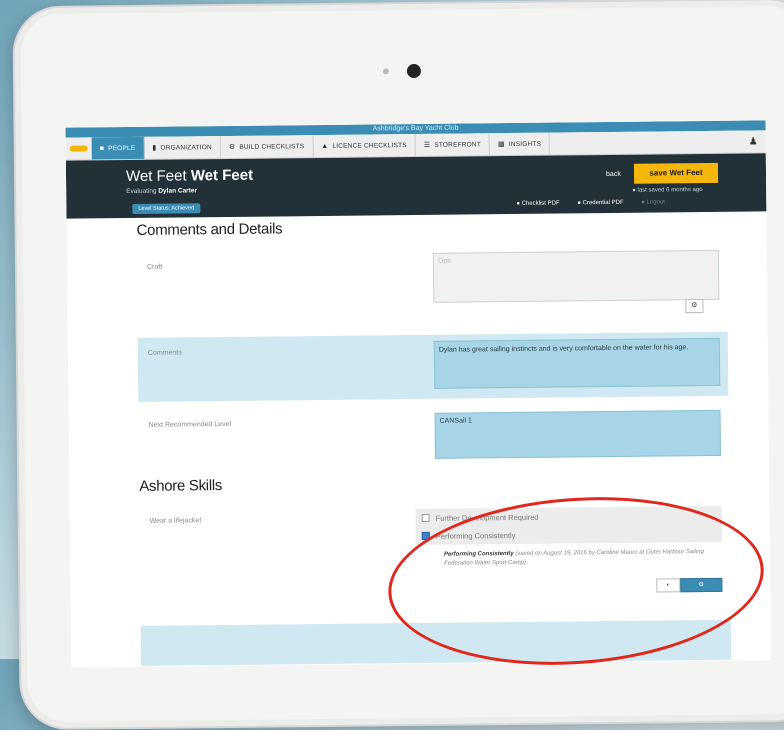  What do you see at coordinates (576, 276) in the screenshot?
I see `craft-field: Opti` at bounding box center [576, 276].